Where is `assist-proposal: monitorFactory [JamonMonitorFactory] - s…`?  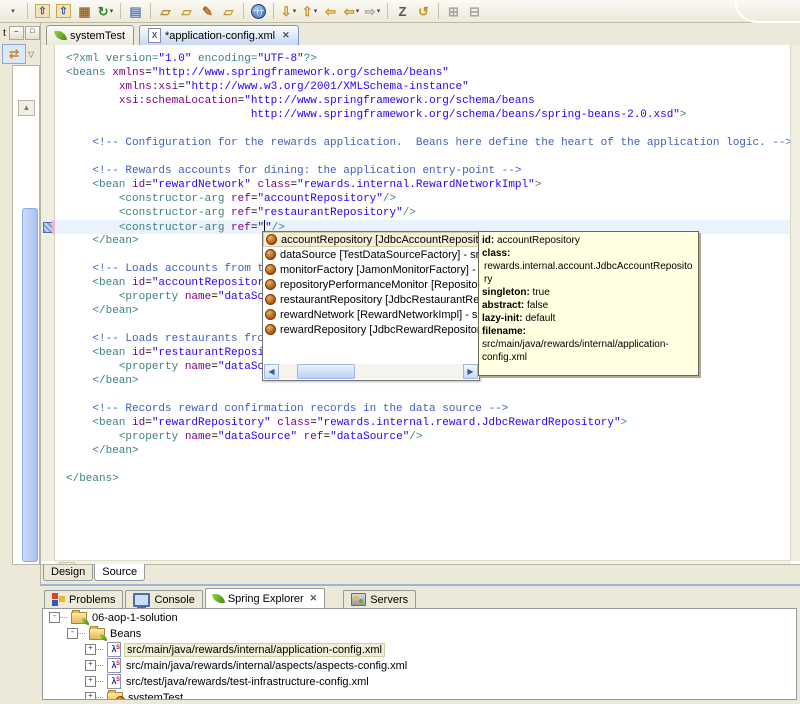
assist-proposal: monitorFactory [JamonMonitorFactory] - s… is located at coordinates (371, 269).